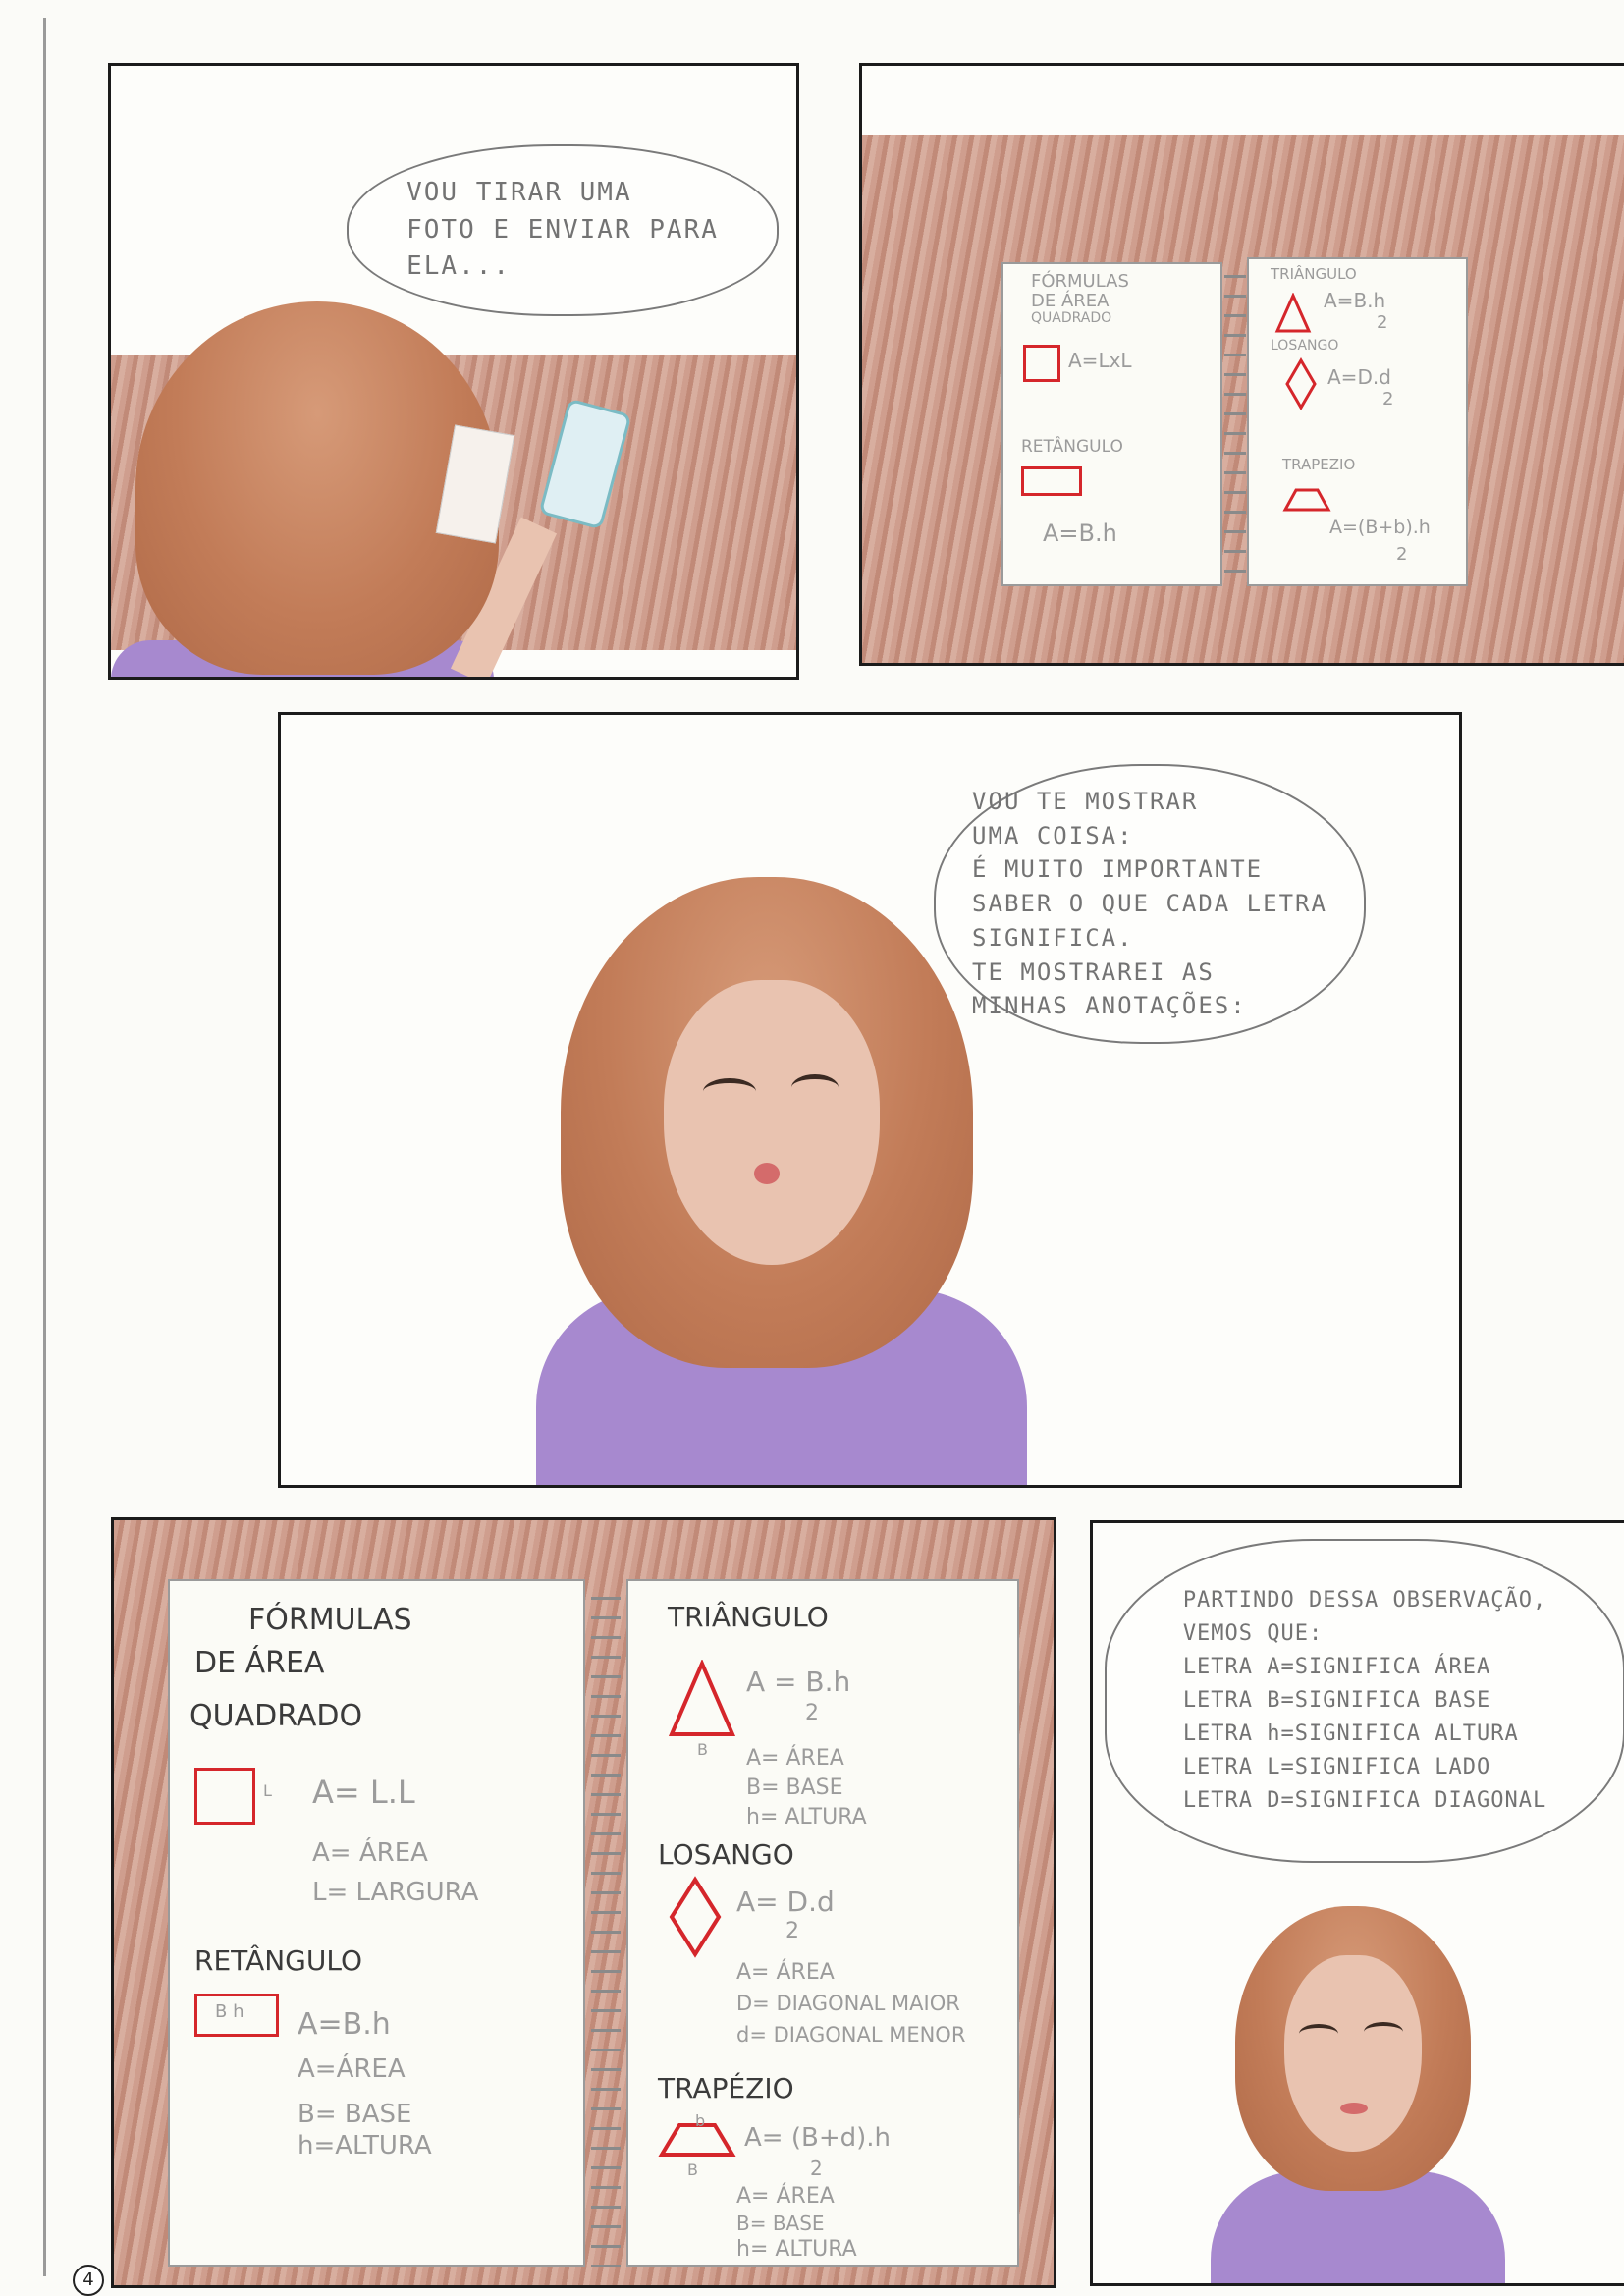  What do you see at coordinates (1336, 1767) in the screenshot?
I see `speech-line: LETRA L=SIGNIFICA LADO` at bounding box center [1336, 1767].